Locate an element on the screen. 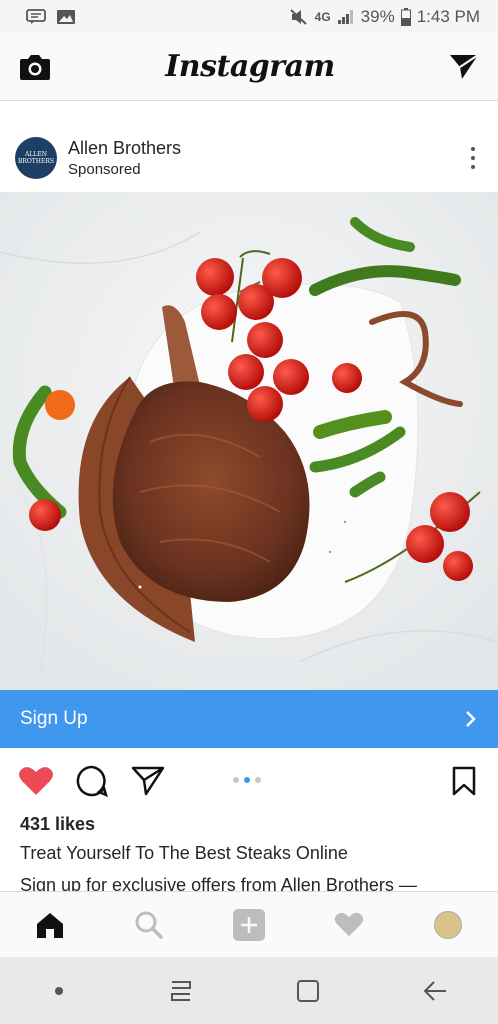 This screenshot has height=1024, width=498. avatar-logo-text: ALLEN BROTHERS is located at coordinates (36, 158).